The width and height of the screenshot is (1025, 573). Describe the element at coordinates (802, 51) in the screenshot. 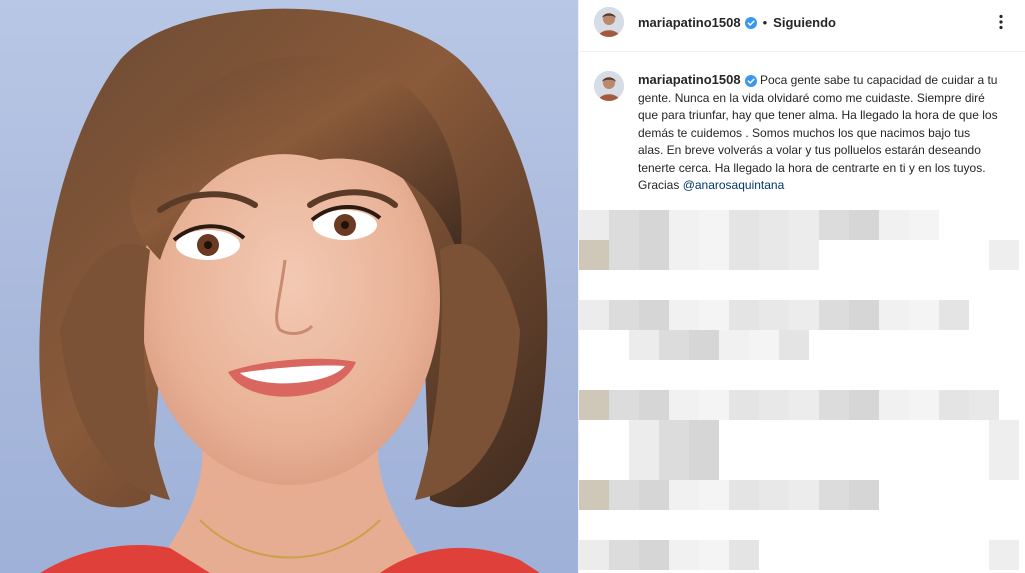

I see `header-divider` at that location.